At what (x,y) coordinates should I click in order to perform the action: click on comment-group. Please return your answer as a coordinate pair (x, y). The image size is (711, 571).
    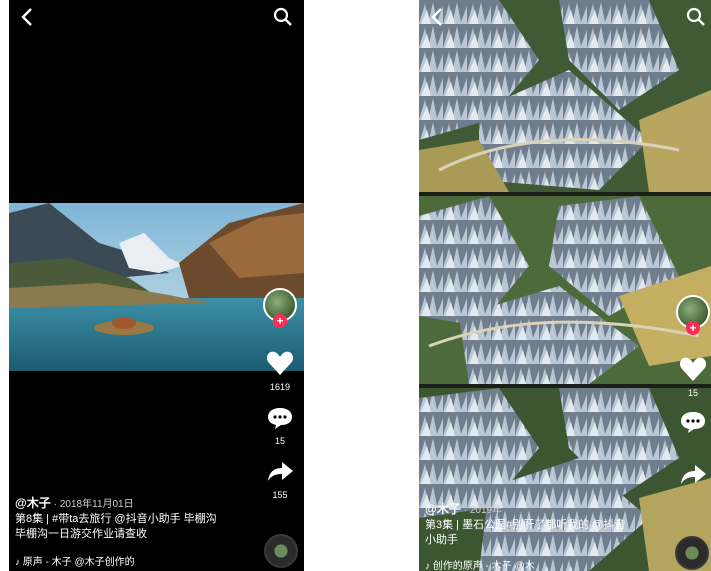
    Looking at the image, I should click on (693, 425).